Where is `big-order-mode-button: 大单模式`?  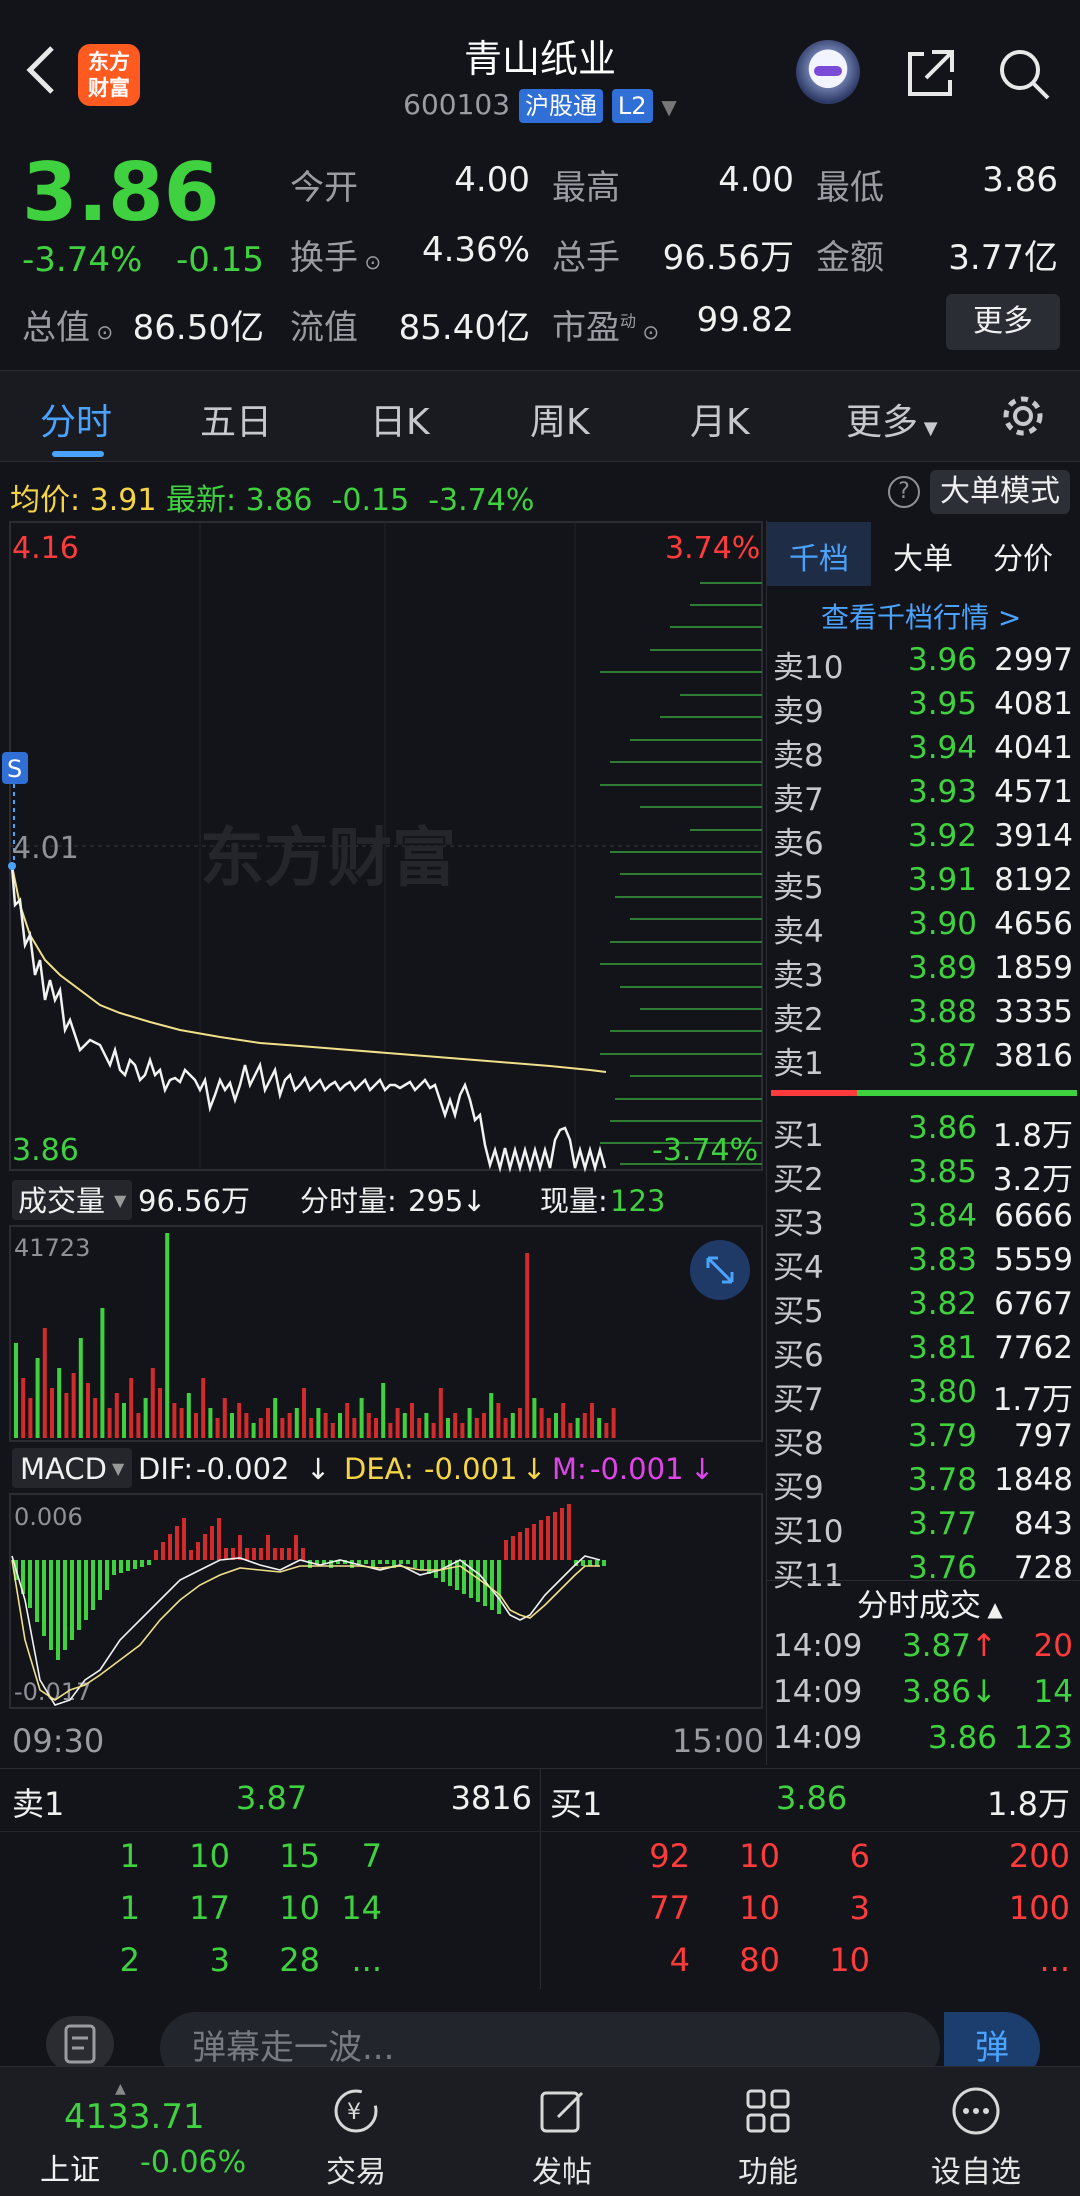
big-order-mode-button: 大单模式 is located at coordinates (1000, 492).